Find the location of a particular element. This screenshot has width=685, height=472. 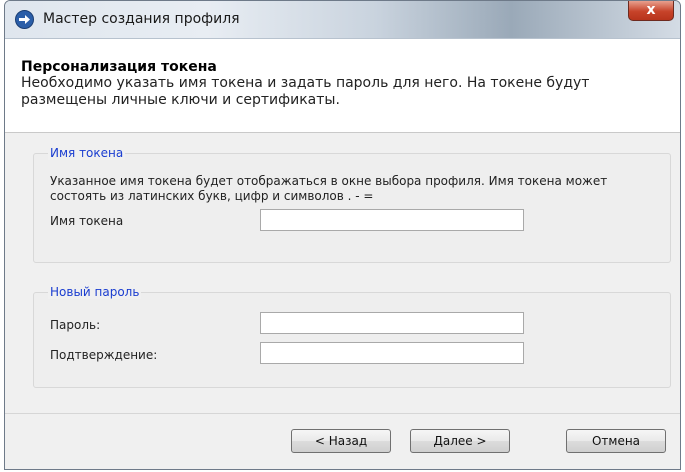

password-input is located at coordinates (392, 323).